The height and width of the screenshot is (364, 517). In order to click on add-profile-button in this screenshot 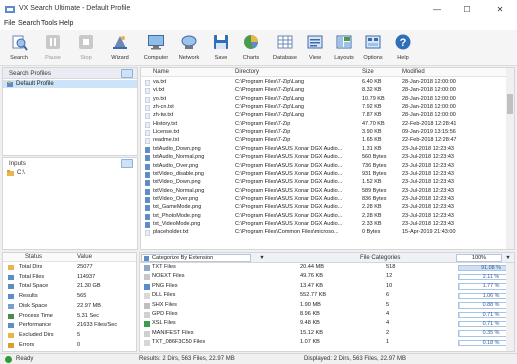, I will do `click(127, 73)`.